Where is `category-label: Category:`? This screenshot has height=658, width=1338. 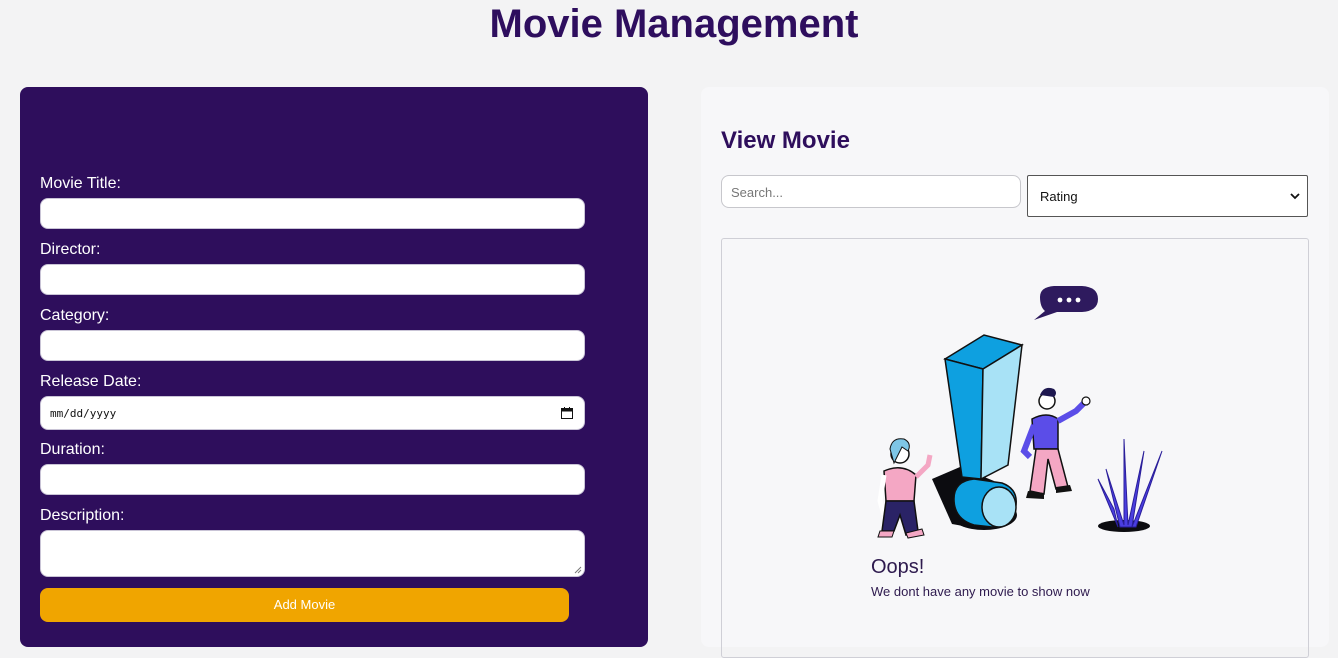
category-label: Category: is located at coordinates (75, 315).